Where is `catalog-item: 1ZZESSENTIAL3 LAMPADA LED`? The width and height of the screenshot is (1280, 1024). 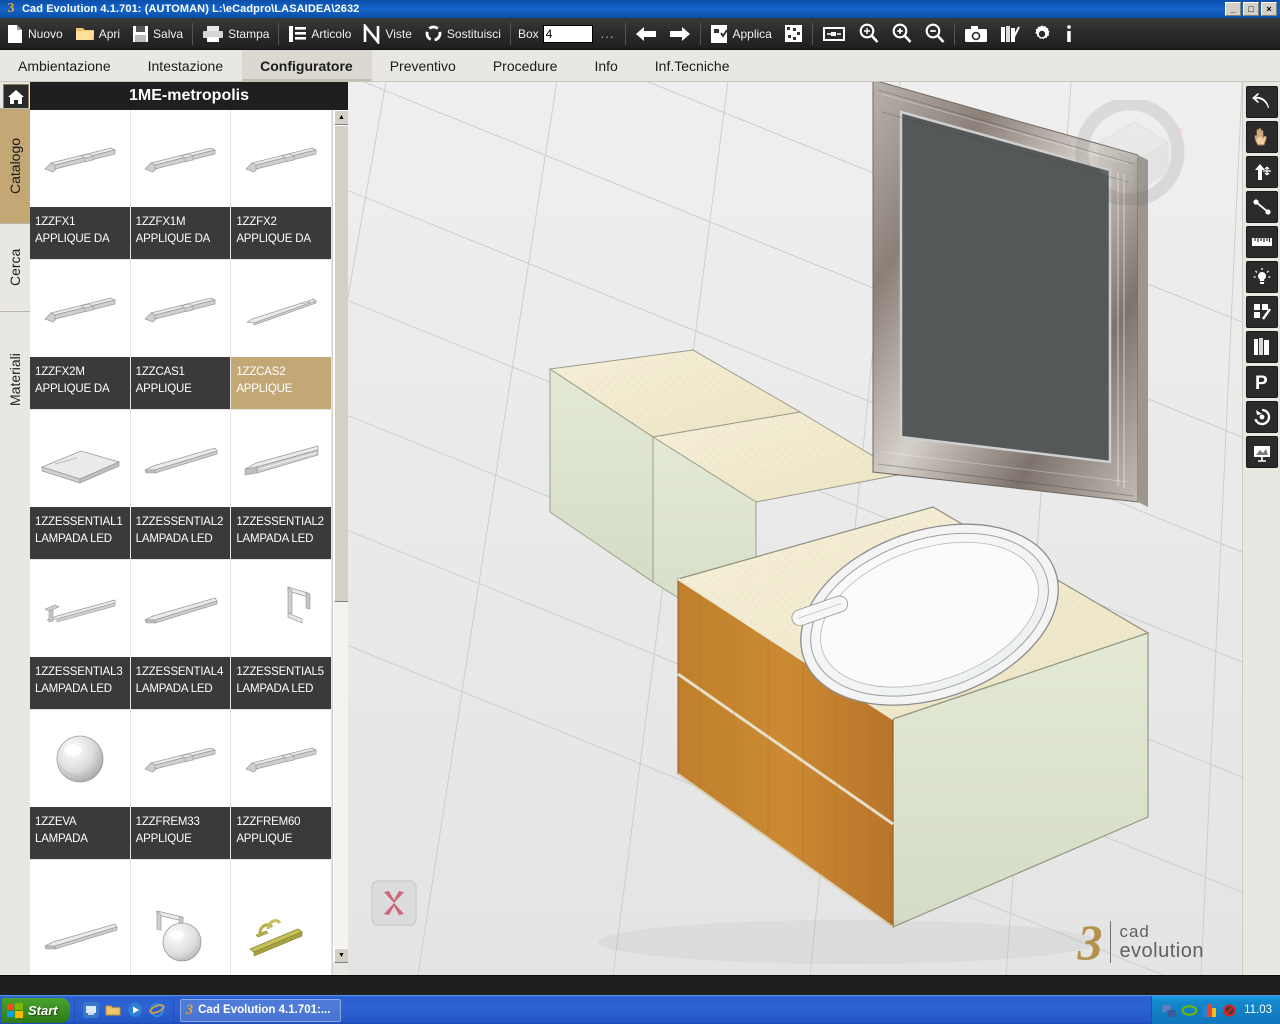 catalog-item: 1ZZESSENTIAL3 LAMPADA LED is located at coordinates (80, 635).